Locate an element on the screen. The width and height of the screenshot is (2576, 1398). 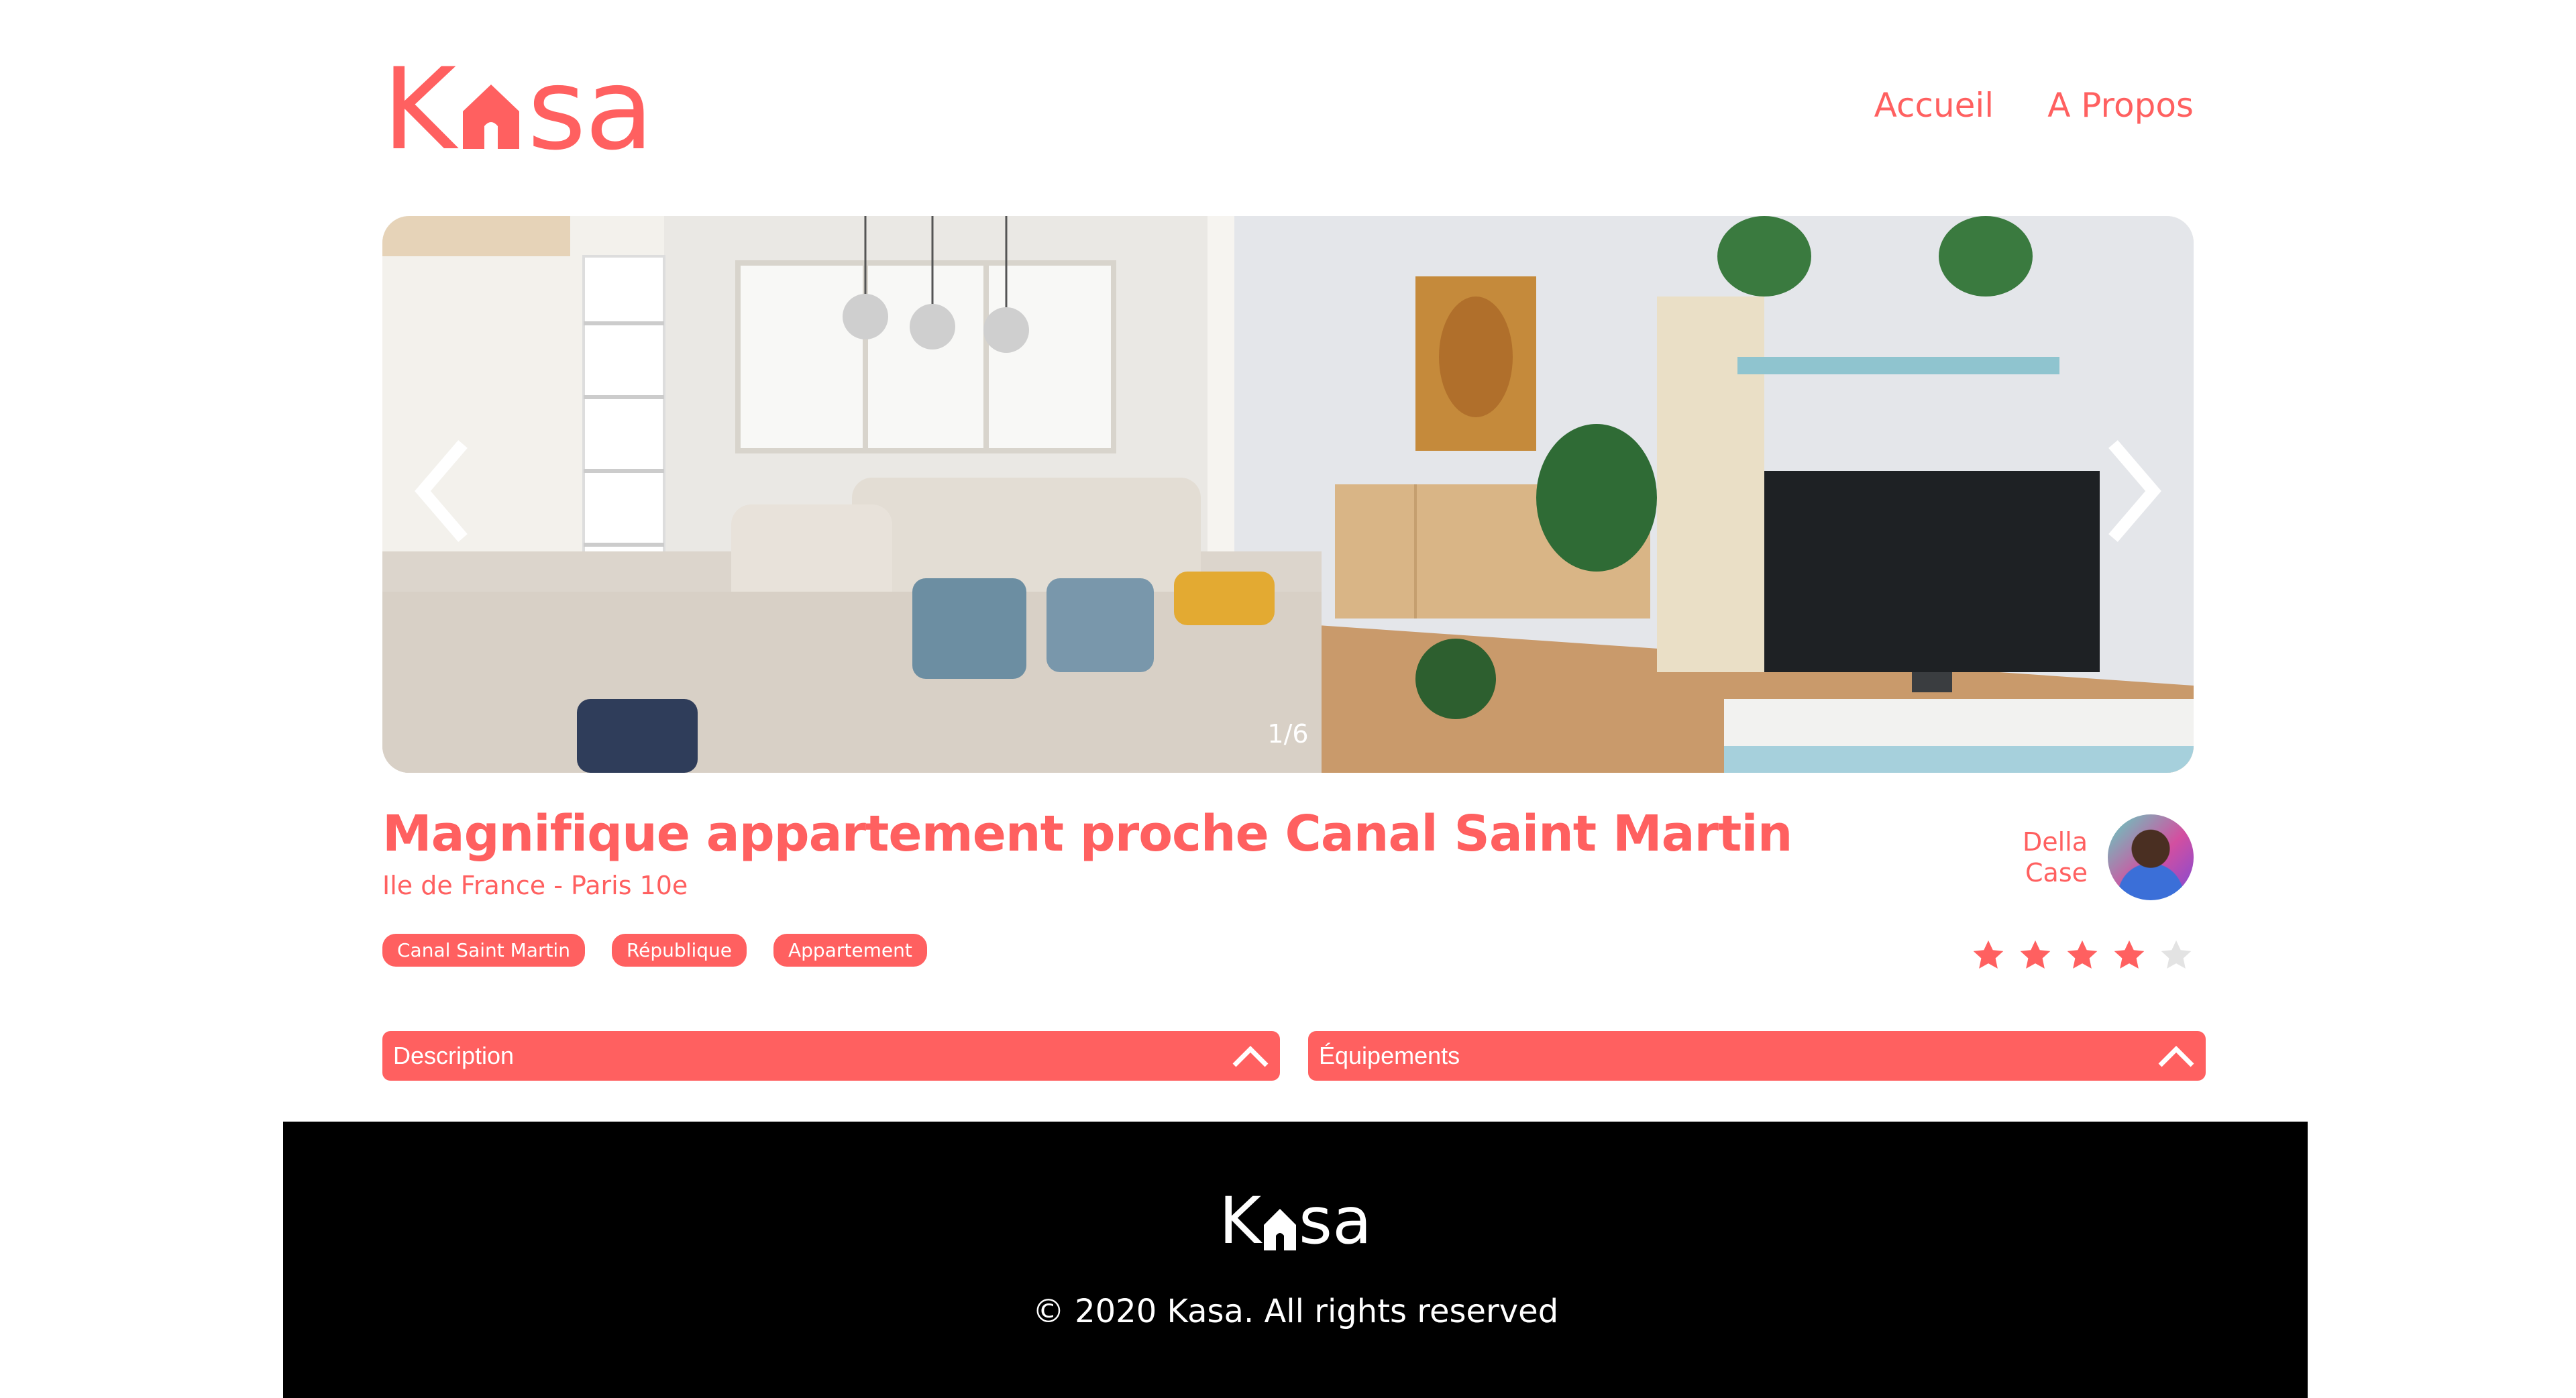
tag: Canal Saint Martin is located at coordinates (483, 950).